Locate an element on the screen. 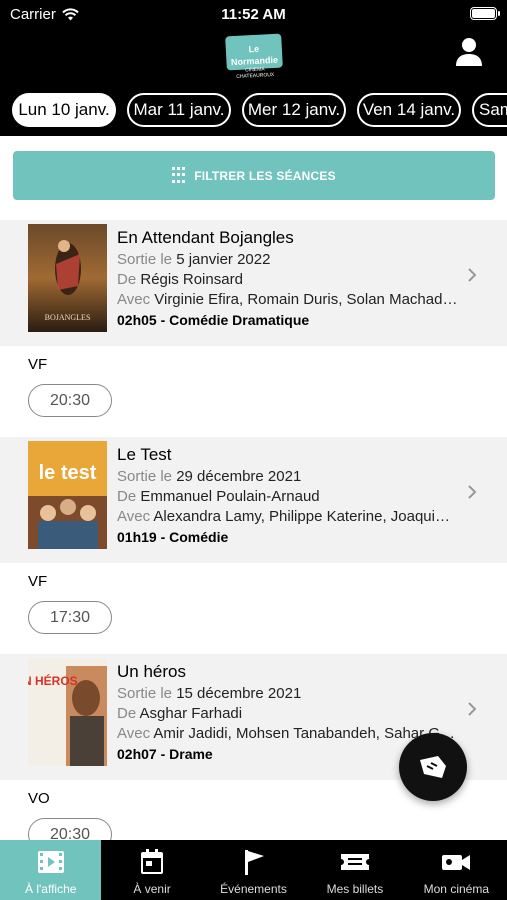 Image resolution: width=507 pixels, height=900 pixels. camera-icon is located at coordinates (456, 862).